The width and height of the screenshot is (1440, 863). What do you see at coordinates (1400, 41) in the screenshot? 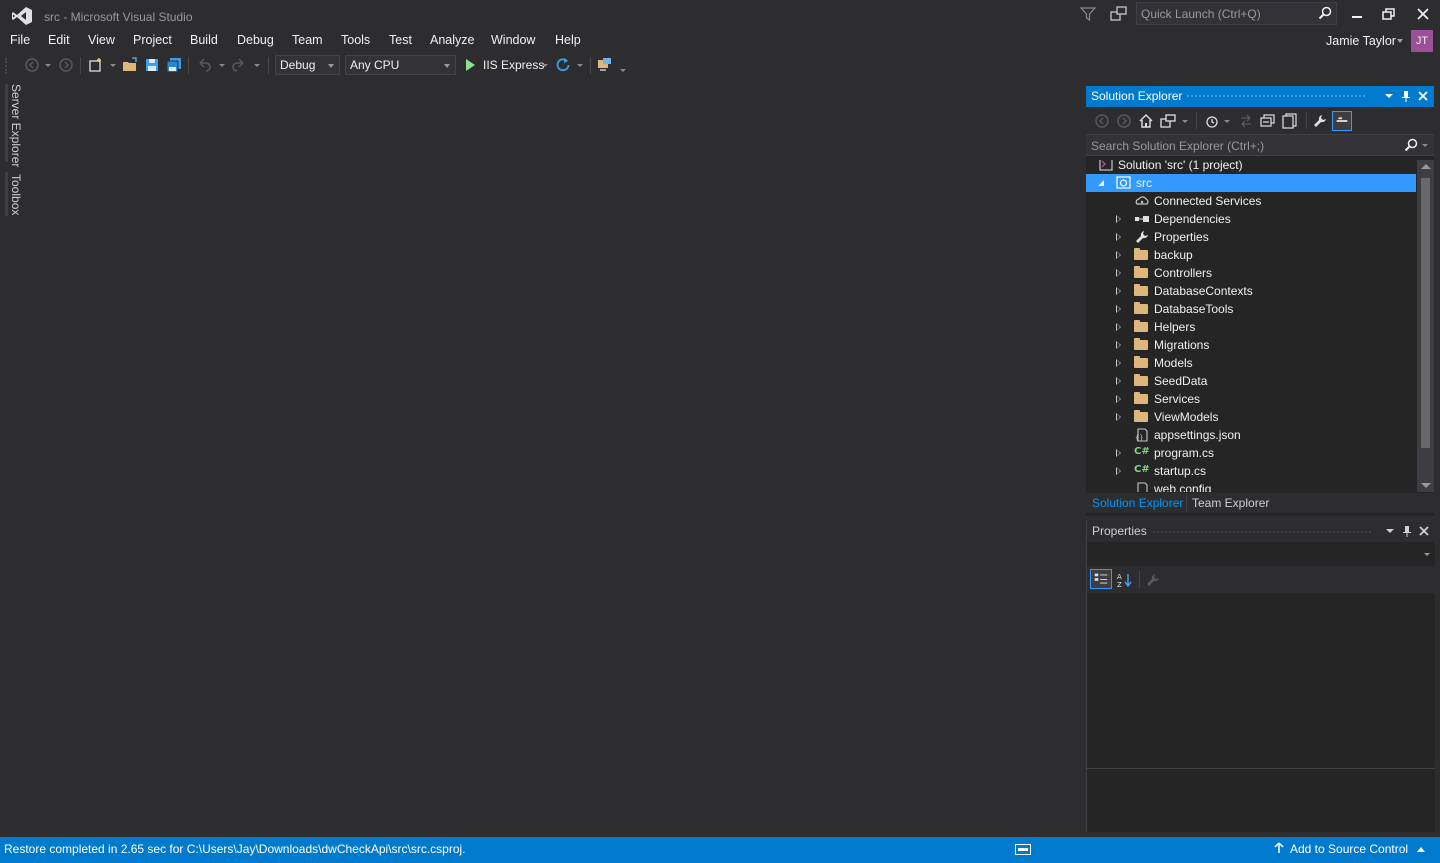
I see `account-dropdown-icon` at bounding box center [1400, 41].